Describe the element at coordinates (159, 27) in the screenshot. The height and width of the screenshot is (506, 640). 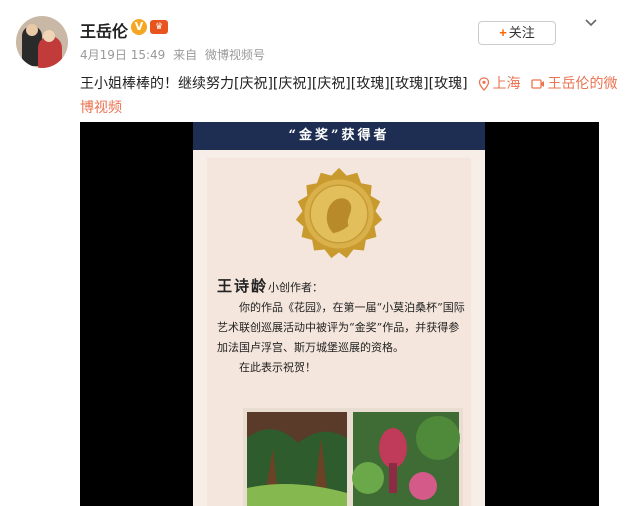
I see `vip-crown-icon: ♛` at that location.